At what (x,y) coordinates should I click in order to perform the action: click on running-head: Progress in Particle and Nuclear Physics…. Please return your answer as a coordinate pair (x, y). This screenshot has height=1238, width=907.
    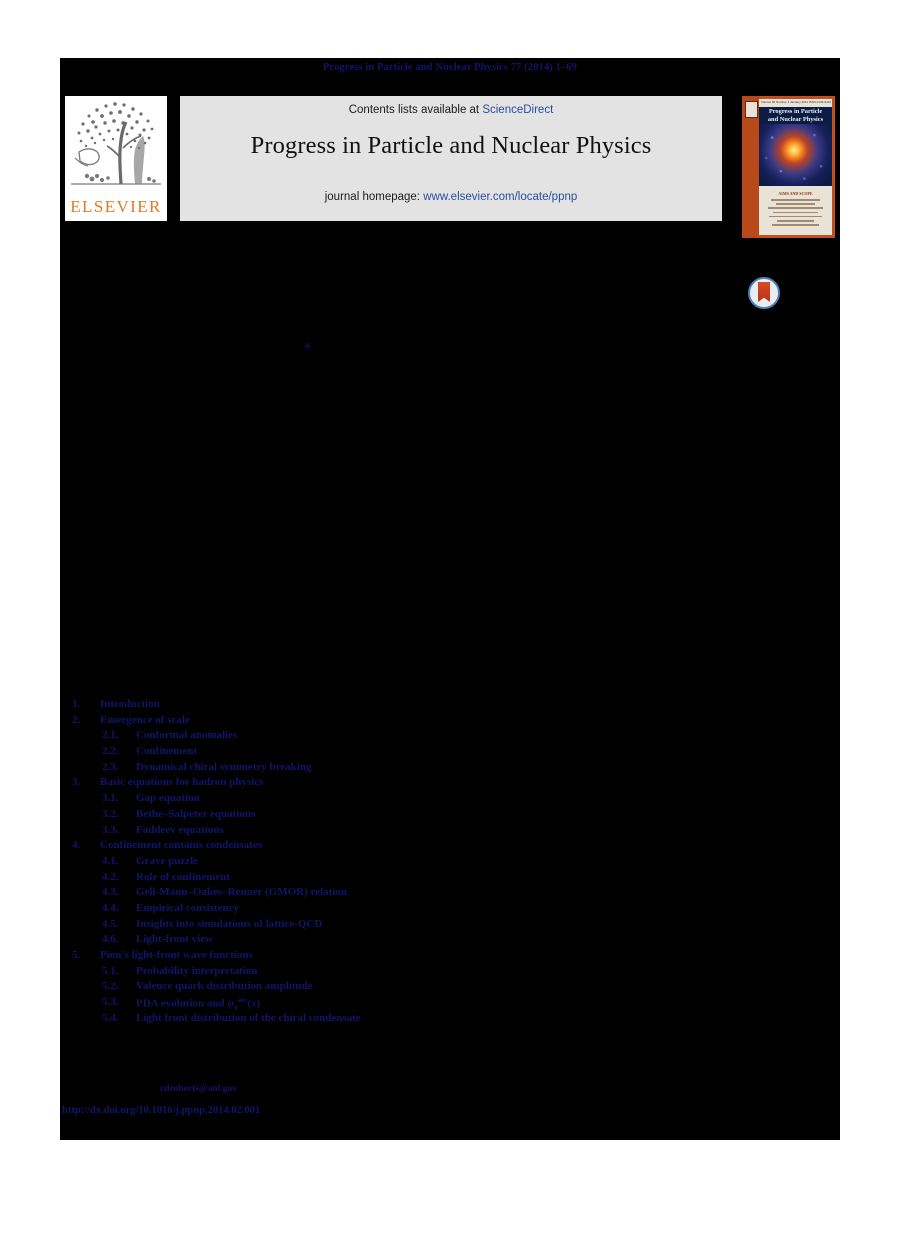
    Looking at the image, I should click on (450, 67).